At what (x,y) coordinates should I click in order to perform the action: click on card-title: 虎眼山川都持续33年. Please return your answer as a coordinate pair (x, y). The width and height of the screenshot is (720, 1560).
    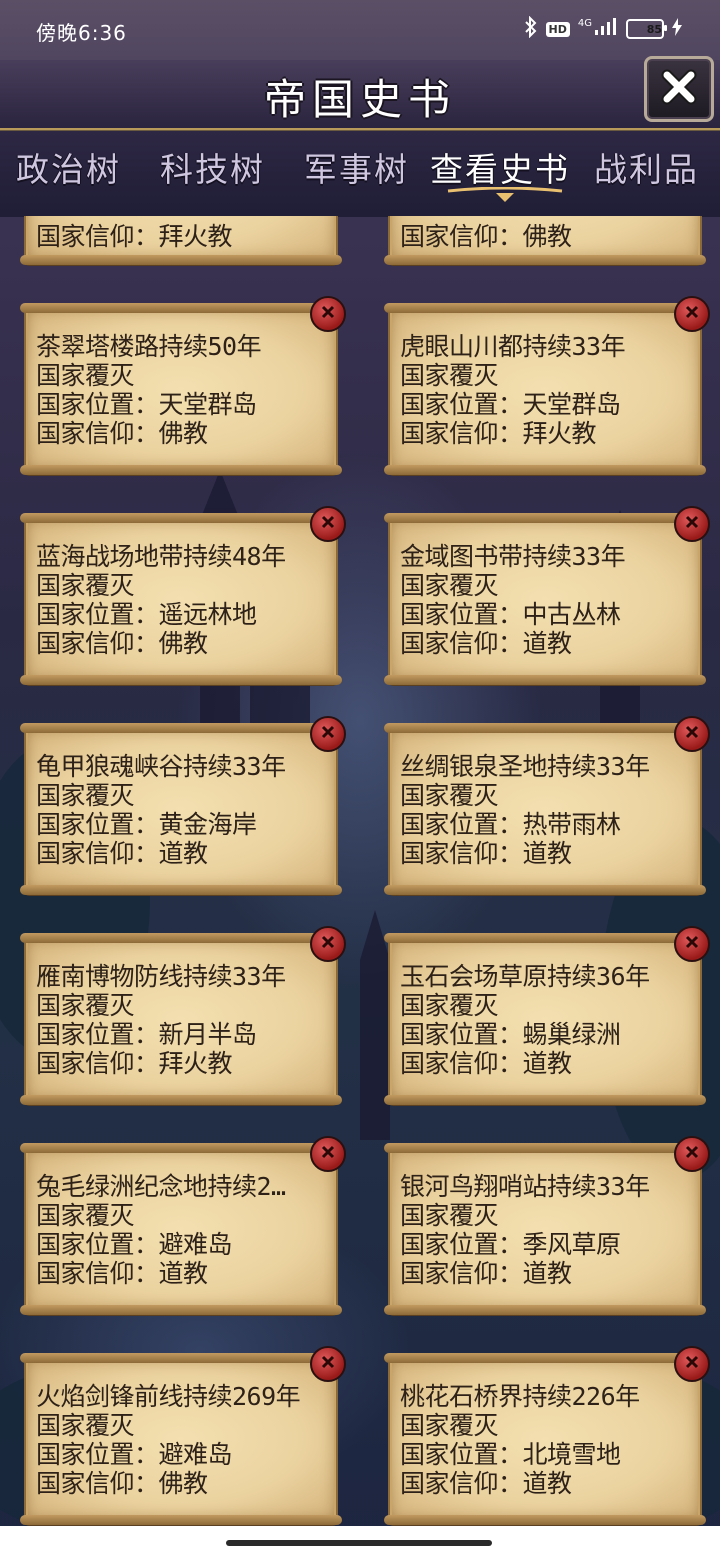
    Looking at the image, I should click on (513, 346).